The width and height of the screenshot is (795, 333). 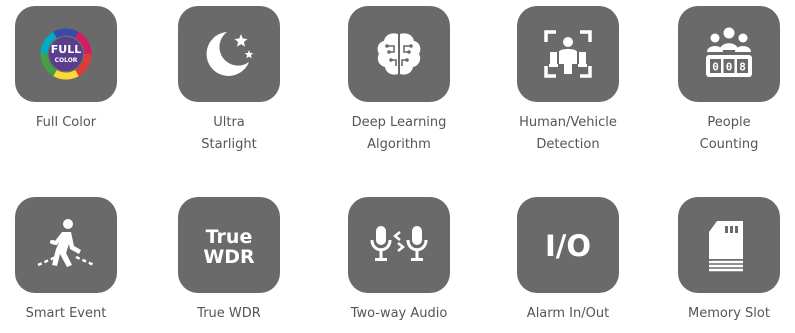 I want to click on feature-label-line: Ultra, so click(x=229, y=122).